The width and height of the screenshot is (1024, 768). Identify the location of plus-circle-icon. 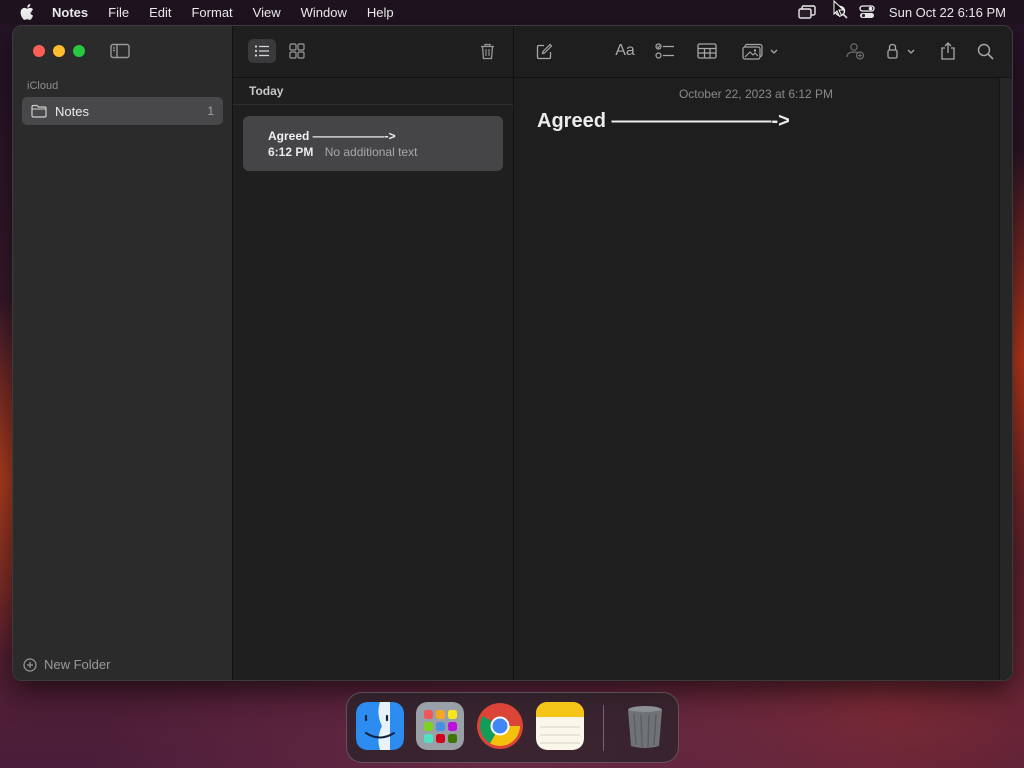
(30, 664).